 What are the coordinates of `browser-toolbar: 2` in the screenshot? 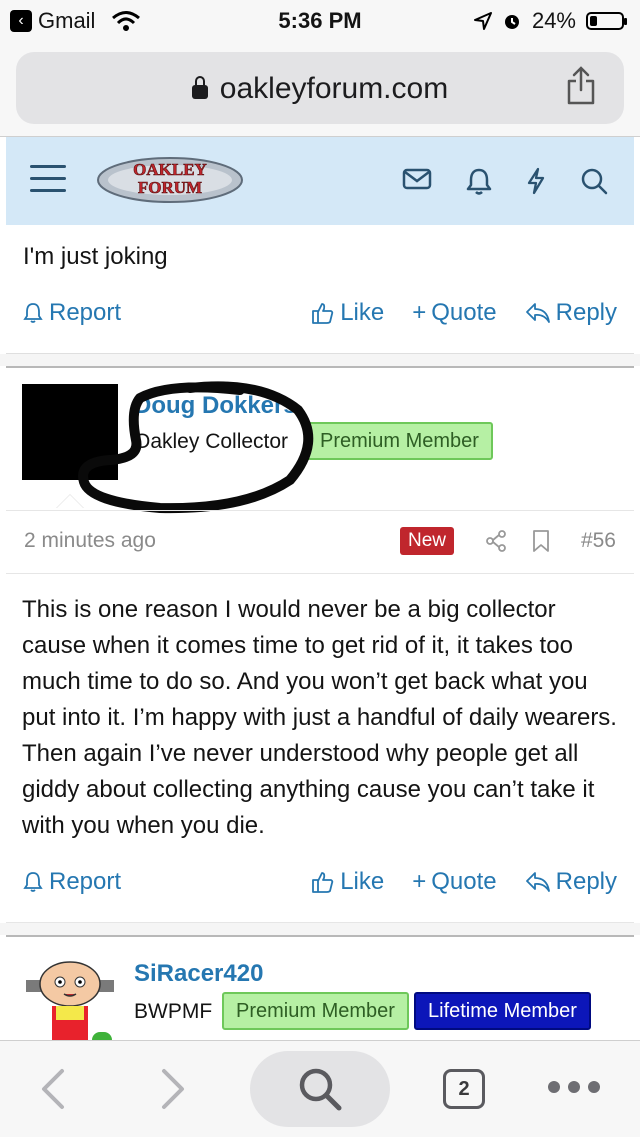 It's located at (320, 1088).